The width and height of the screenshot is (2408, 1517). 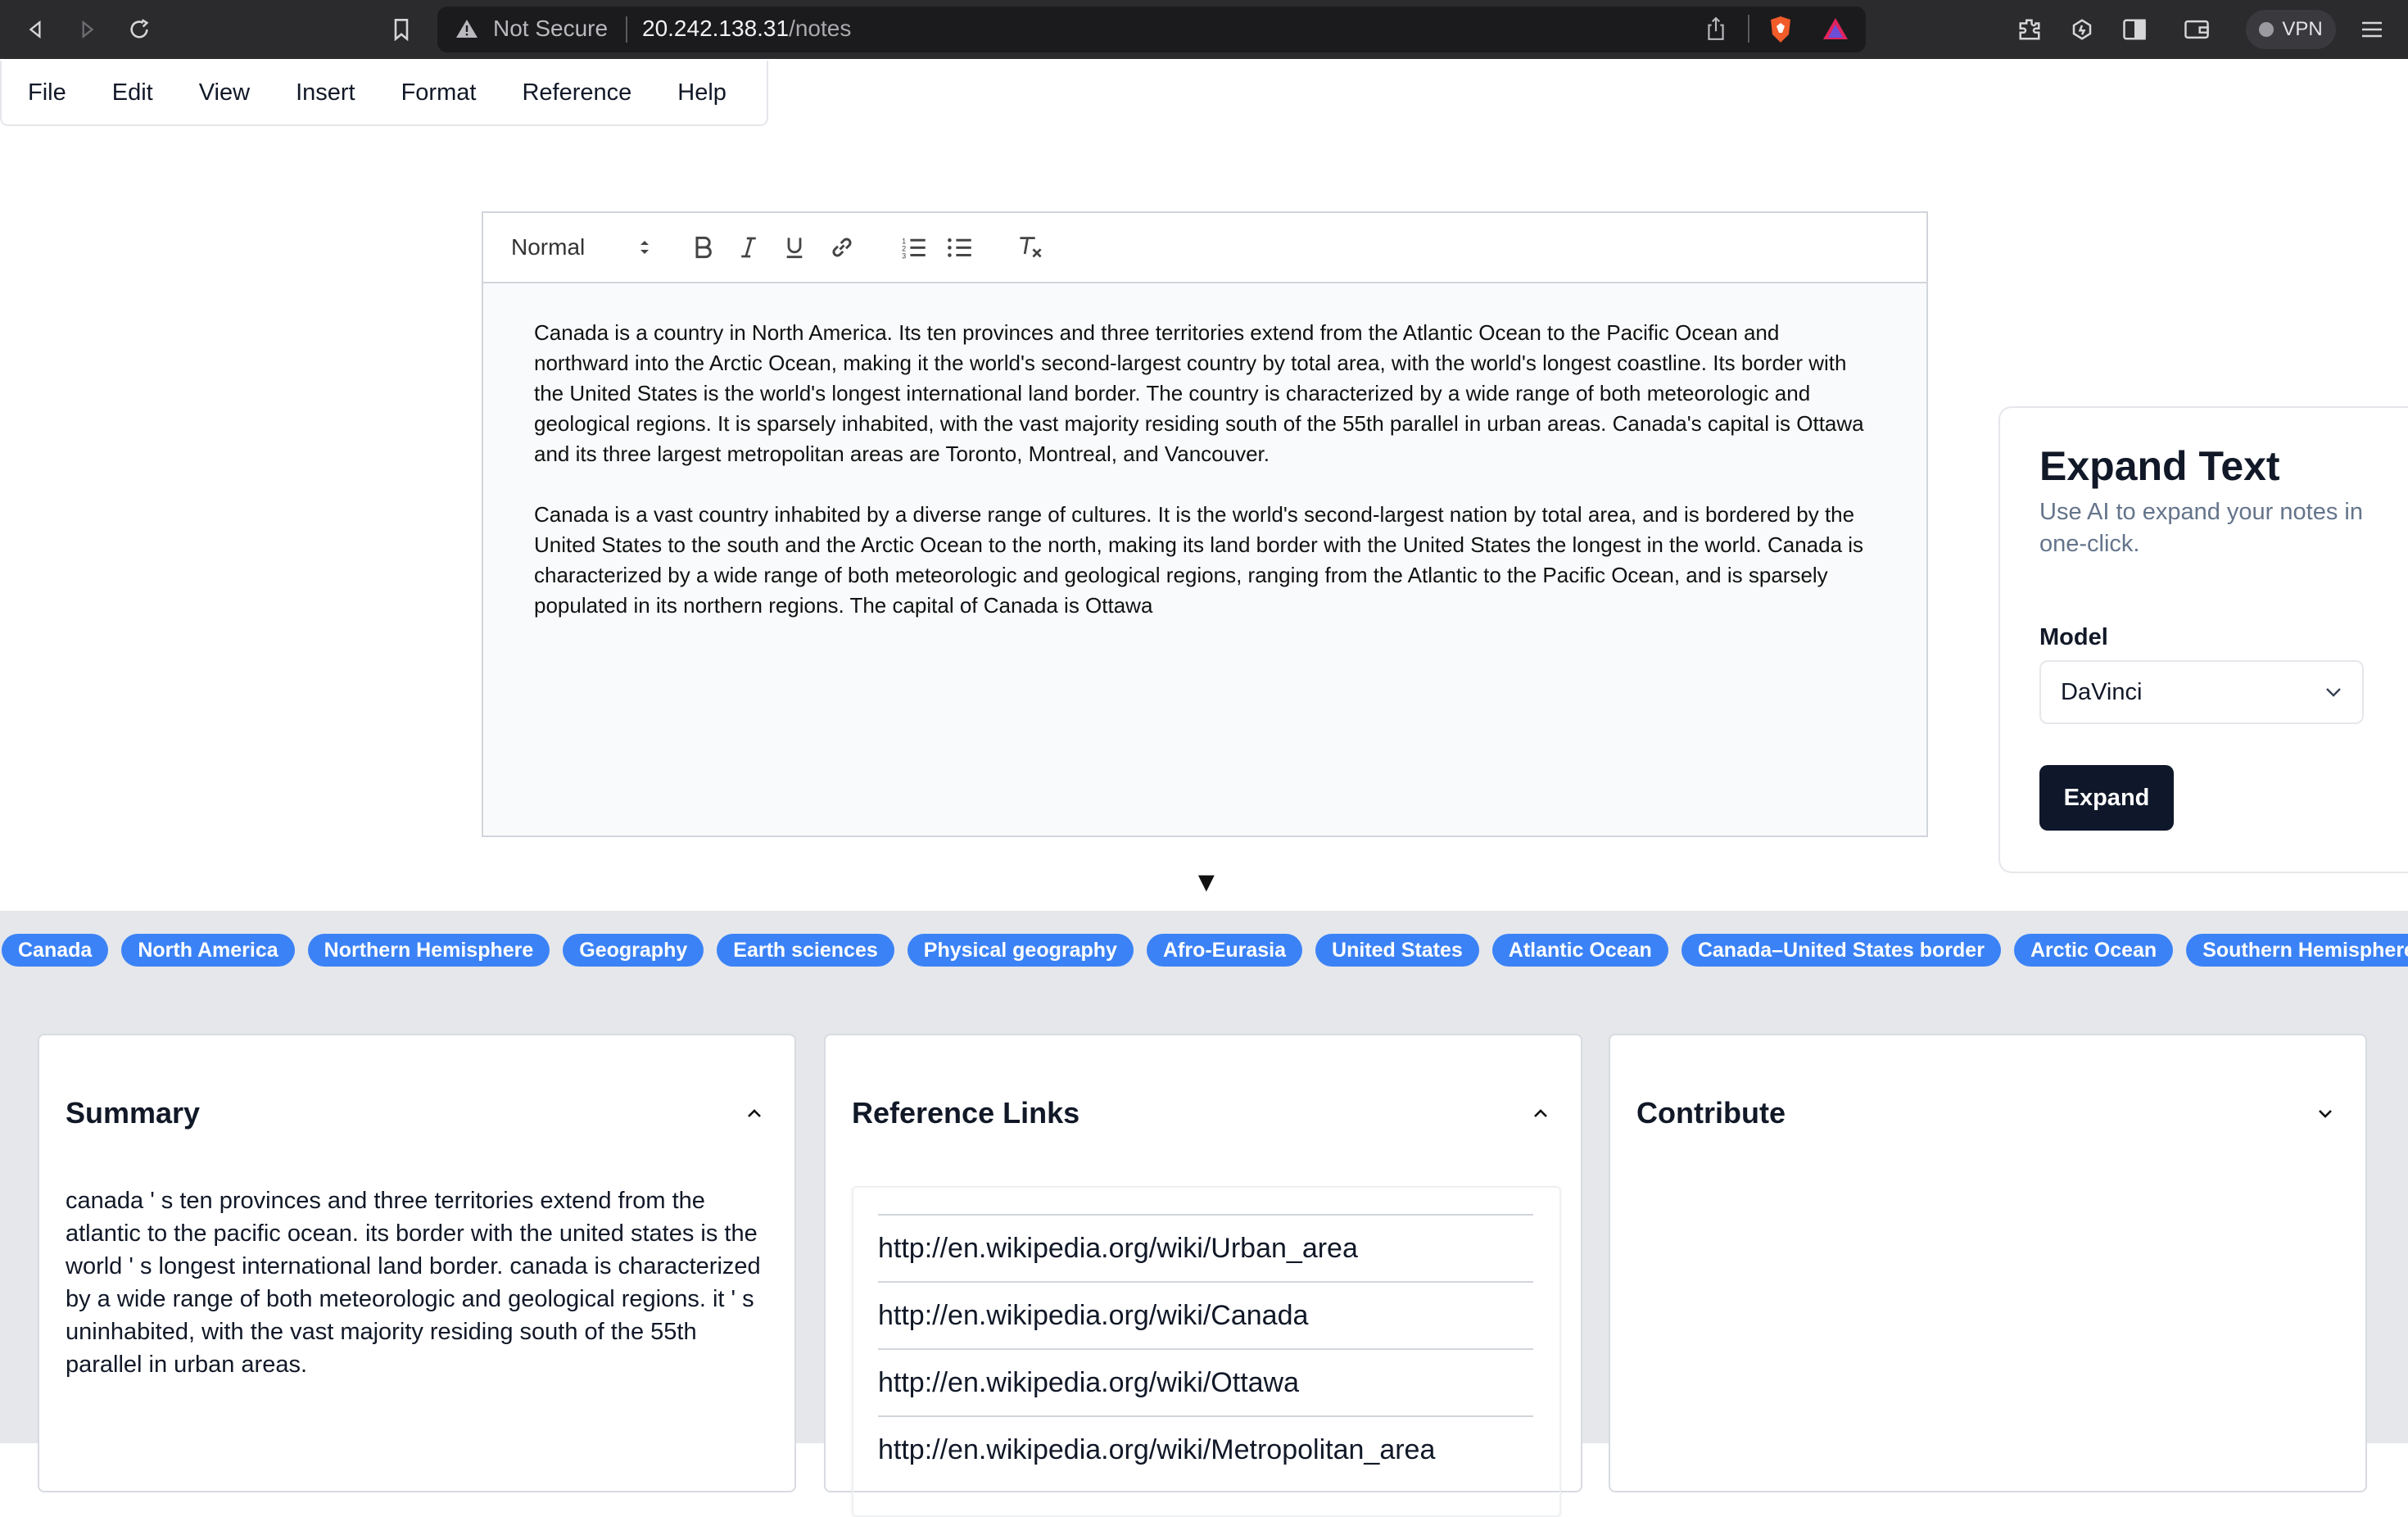 What do you see at coordinates (551, 28) in the screenshot?
I see `not-secure-label: Not Secure` at bounding box center [551, 28].